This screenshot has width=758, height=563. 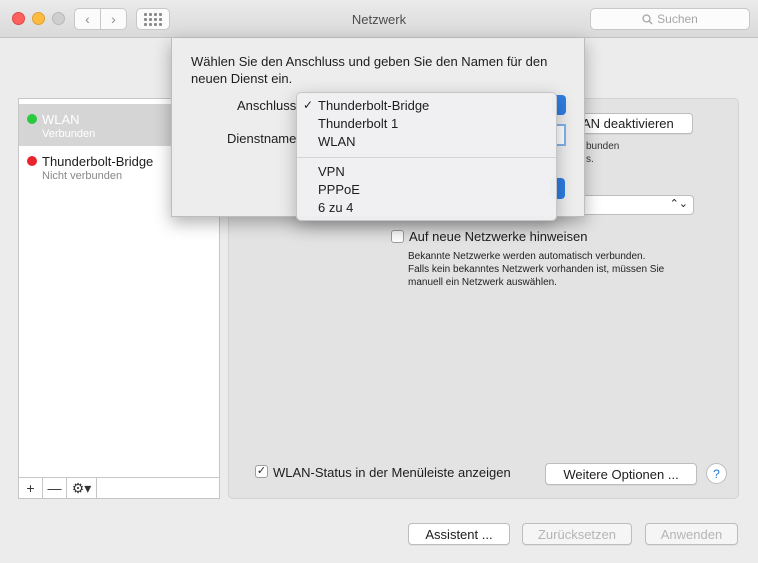 What do you see at coordinates (426, 208) in the screenshot?
I see `menu-item-6to4: 6 zu 4` at bounding box center [426, 208].